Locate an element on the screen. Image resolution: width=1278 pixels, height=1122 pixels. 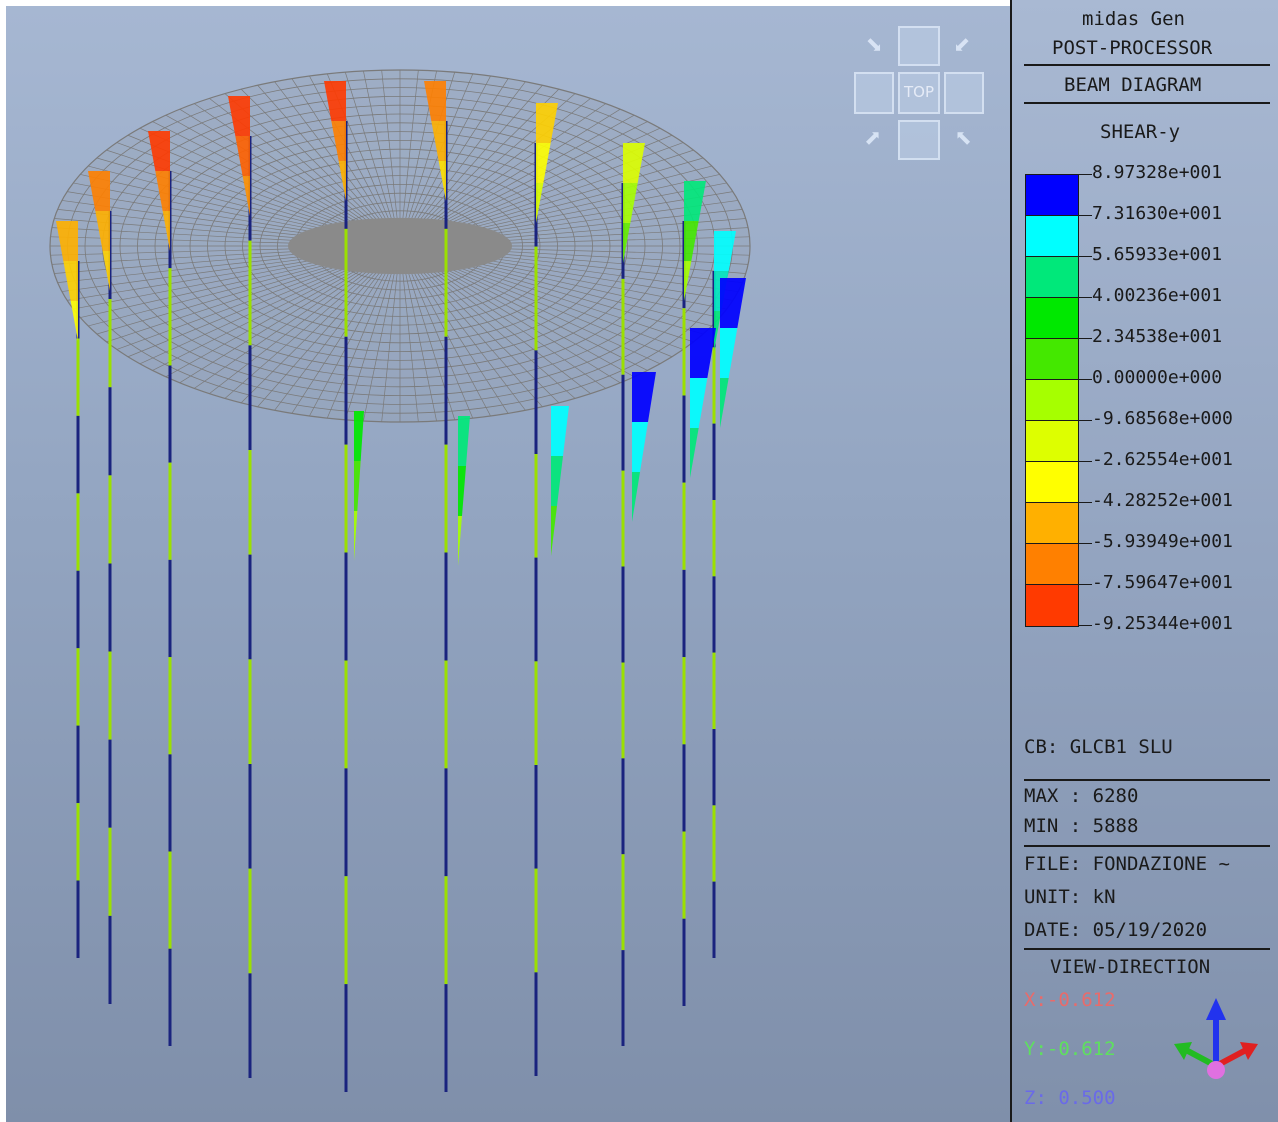
component-name: SHEAR-y is located at coordinates (1140, 132).